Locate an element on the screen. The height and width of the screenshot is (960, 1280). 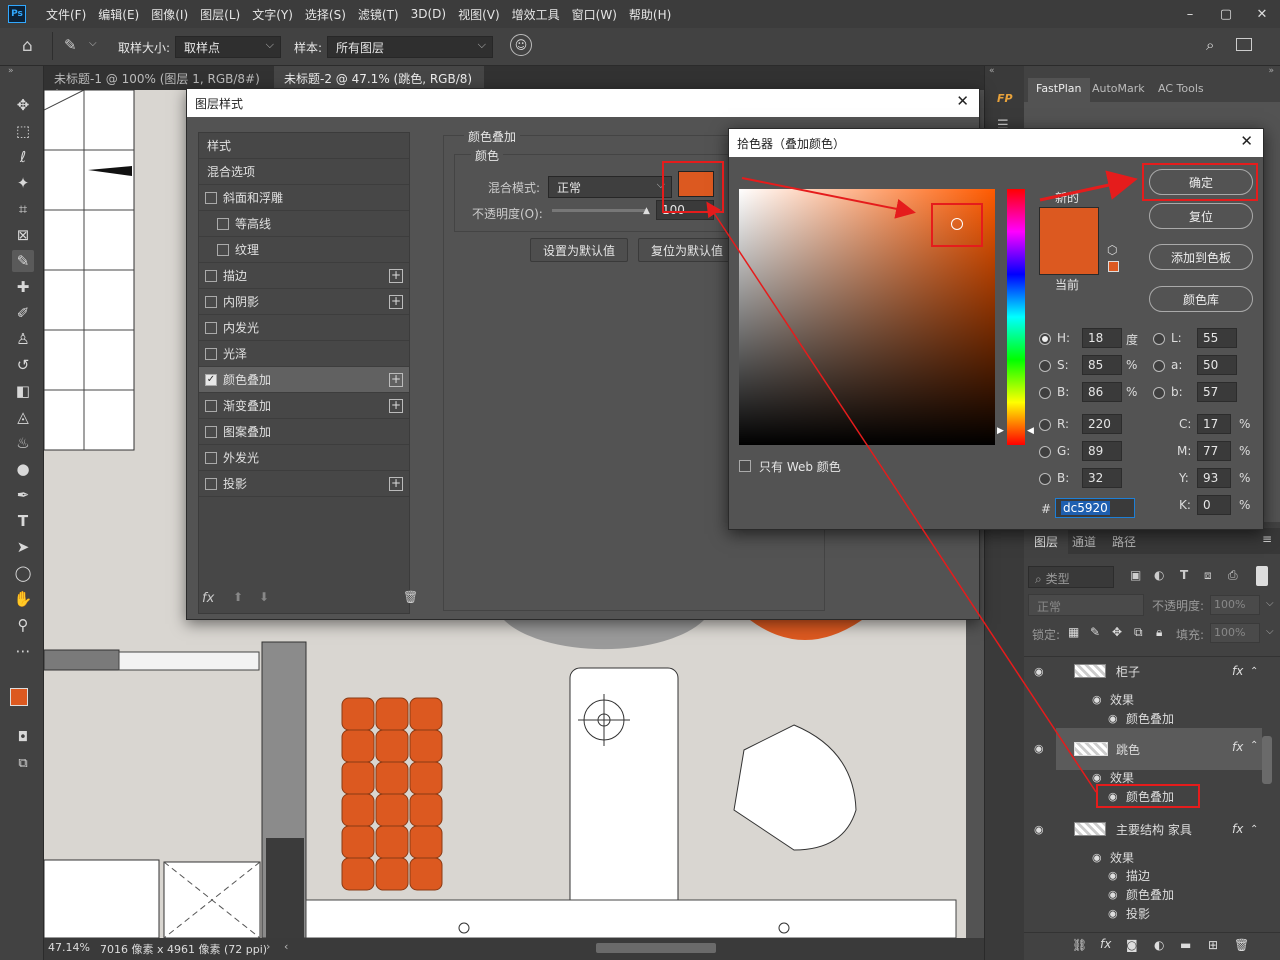
horizontal-scrollbar is located at coordinates (656, 948).